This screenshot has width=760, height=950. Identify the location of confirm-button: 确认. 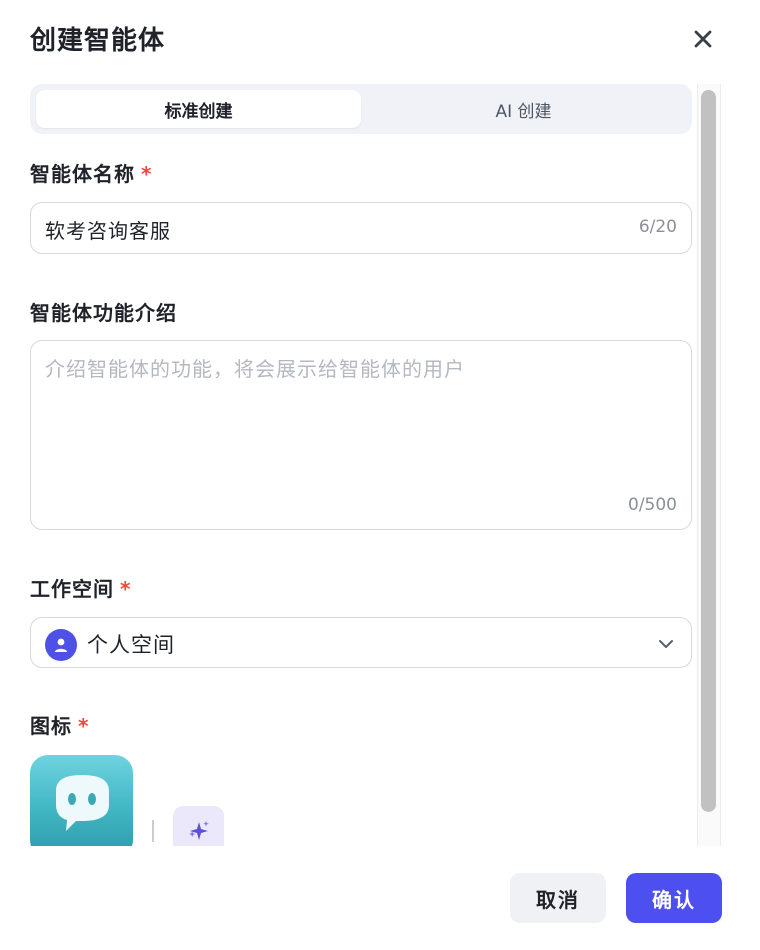
(674, 898).